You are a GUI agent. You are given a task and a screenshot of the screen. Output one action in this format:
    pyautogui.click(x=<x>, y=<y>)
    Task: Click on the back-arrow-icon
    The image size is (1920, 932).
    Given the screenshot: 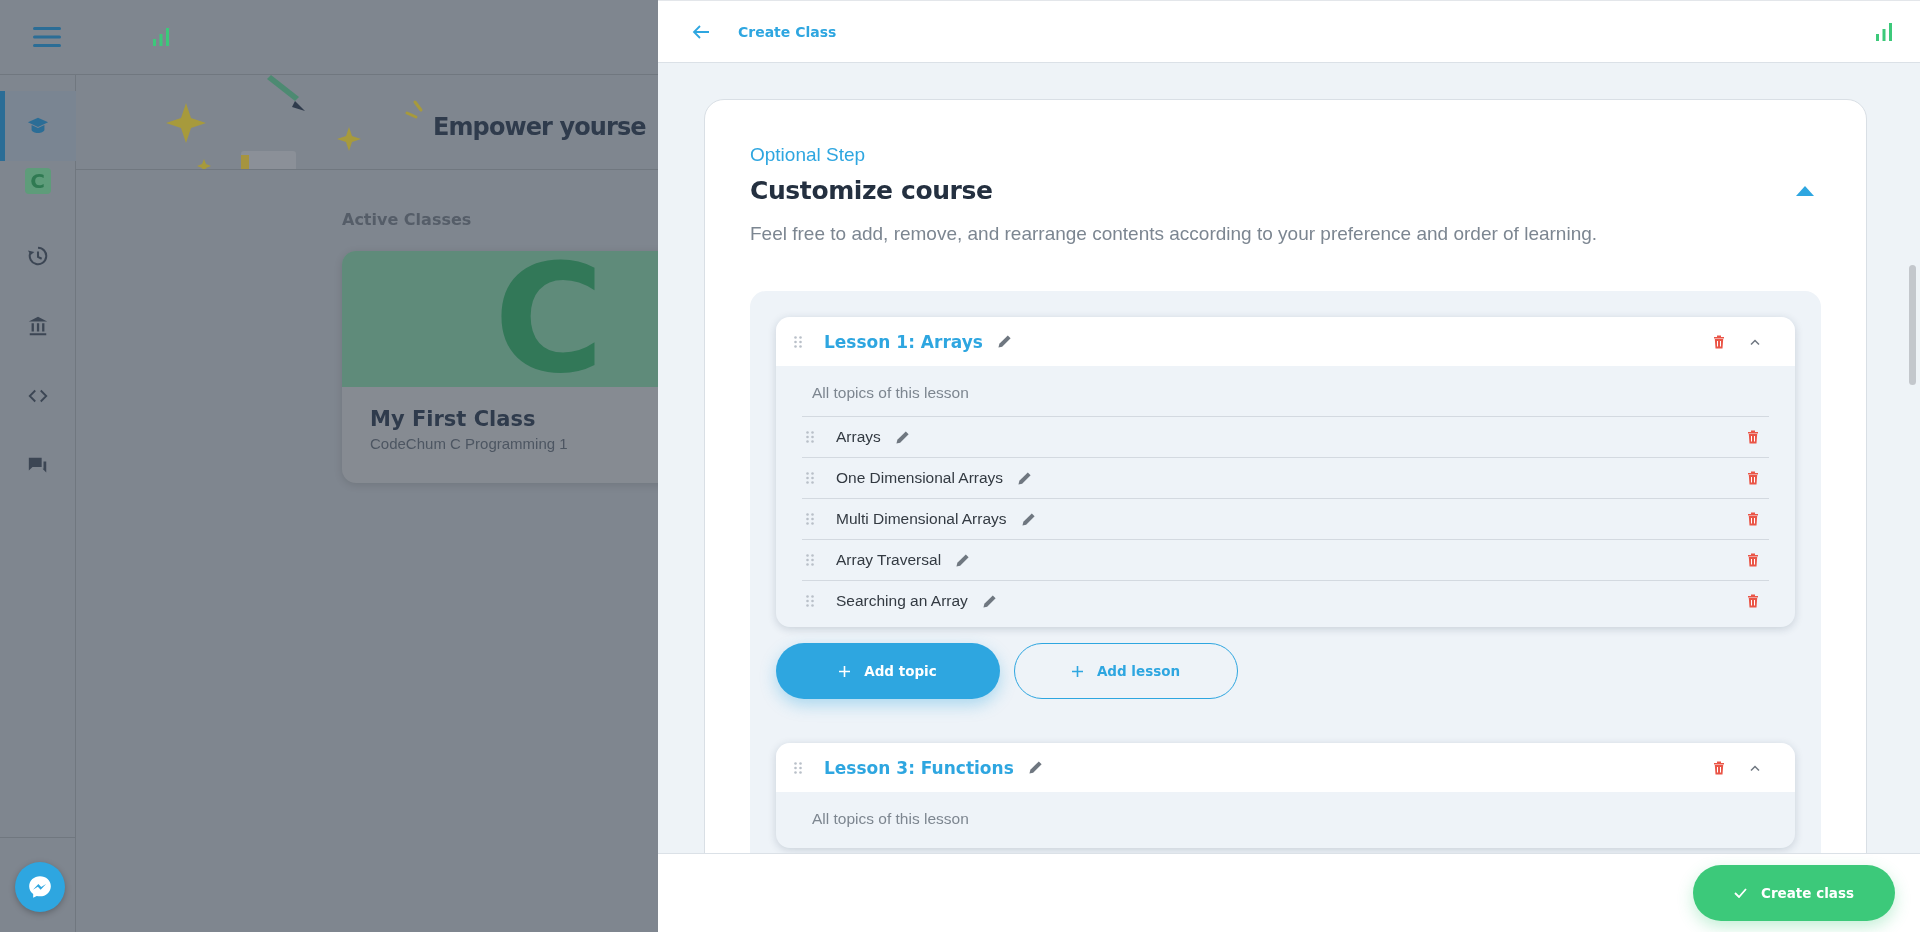 What is the action you would take?
    pyautogui.click(x=701, y=31)
    